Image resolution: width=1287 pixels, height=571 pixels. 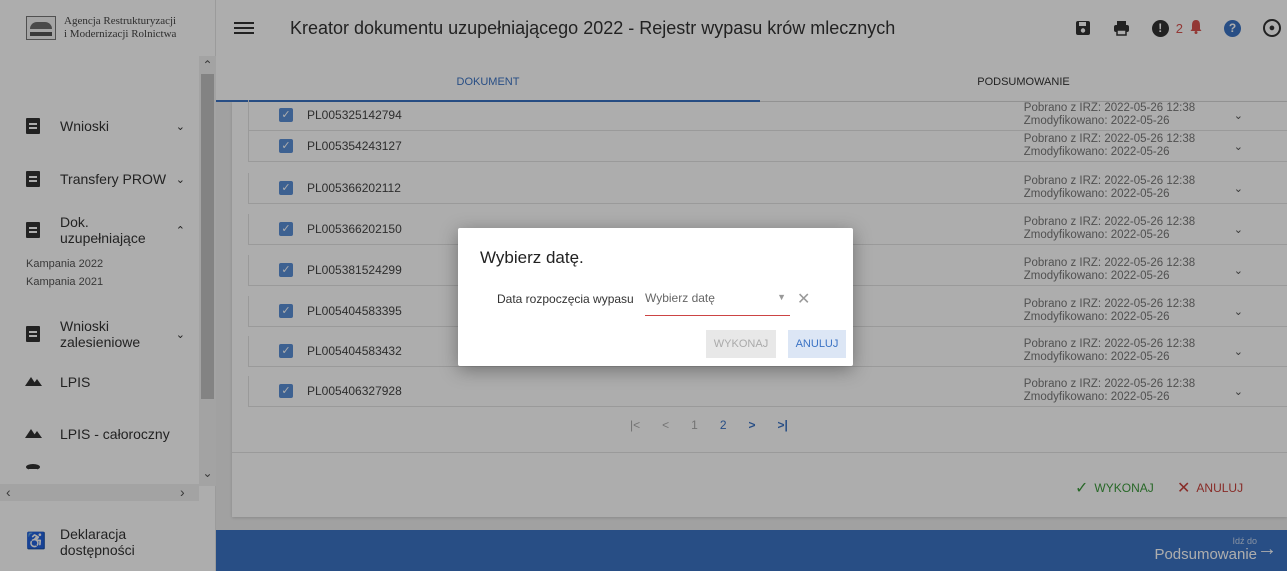 What do you see at coordinates (565, 299) in the screenshot?
I see `date-field-label: Data rozpoczęcia wypasu` at bounding box center [565, 299].